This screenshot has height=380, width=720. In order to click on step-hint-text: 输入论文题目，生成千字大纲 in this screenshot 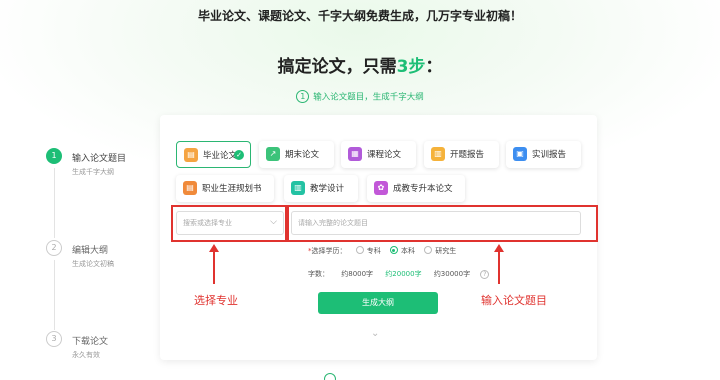, I will do `click(368, 97)`.